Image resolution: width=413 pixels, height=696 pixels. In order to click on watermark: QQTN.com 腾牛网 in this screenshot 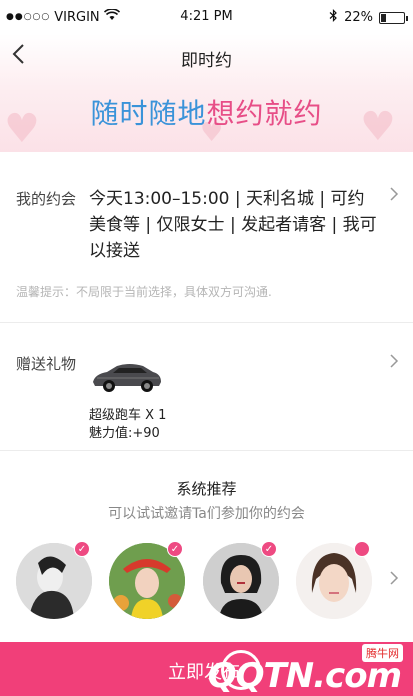, I will do `click(304, 670)`.